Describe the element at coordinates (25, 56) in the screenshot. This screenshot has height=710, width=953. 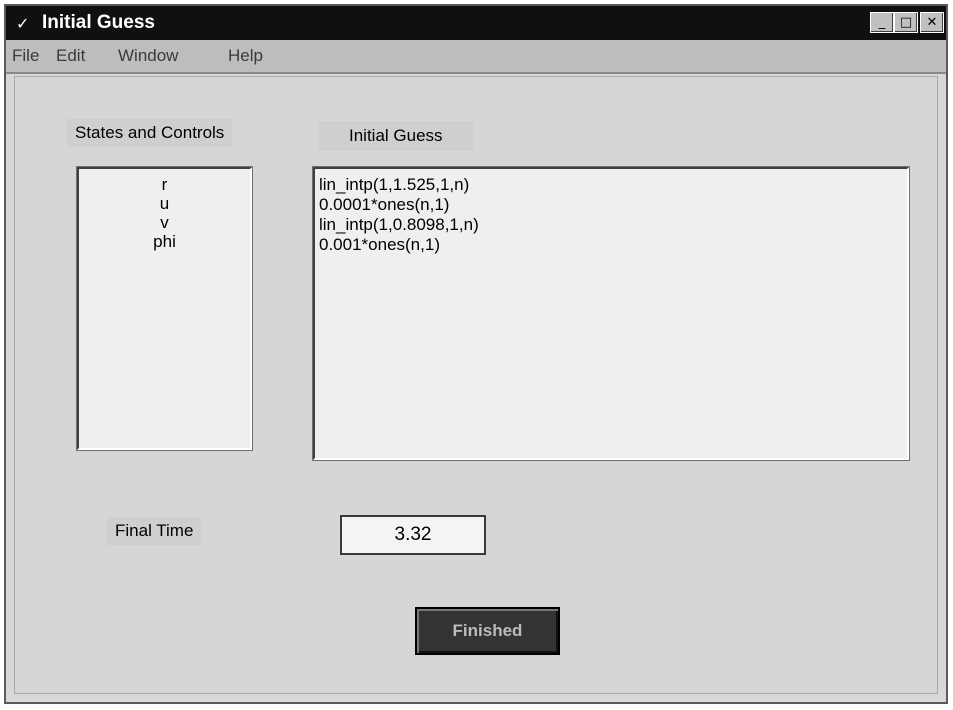
I see `menu-file: File` at that location.